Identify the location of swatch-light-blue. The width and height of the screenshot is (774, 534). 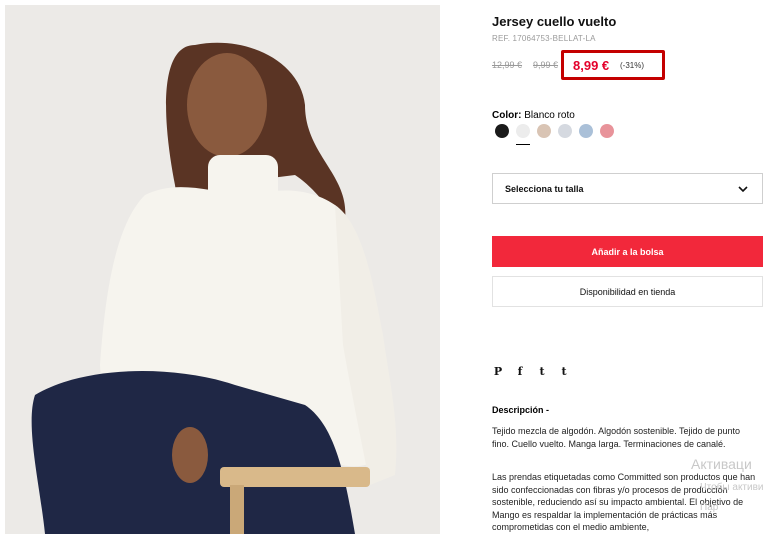
(586, 131).